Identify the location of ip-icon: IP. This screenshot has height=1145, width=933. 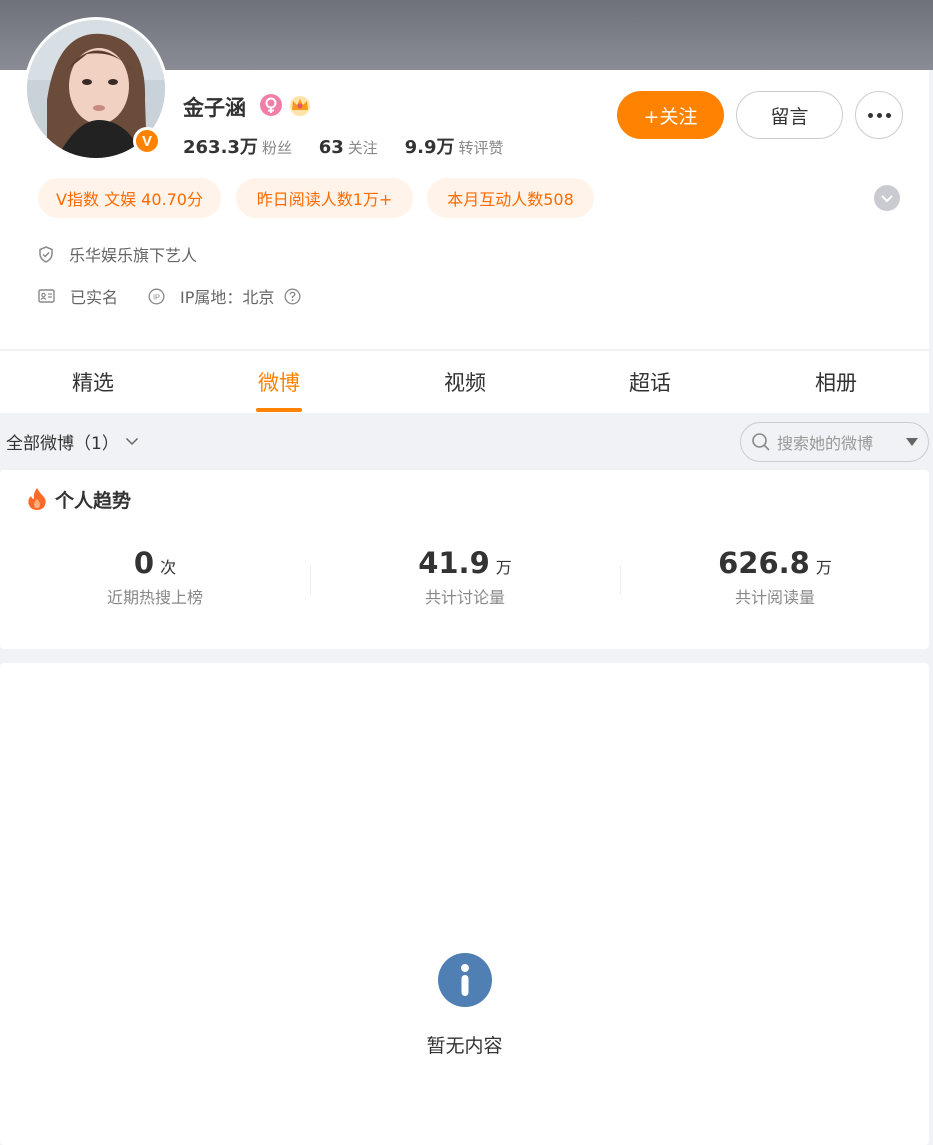
(156, 296).